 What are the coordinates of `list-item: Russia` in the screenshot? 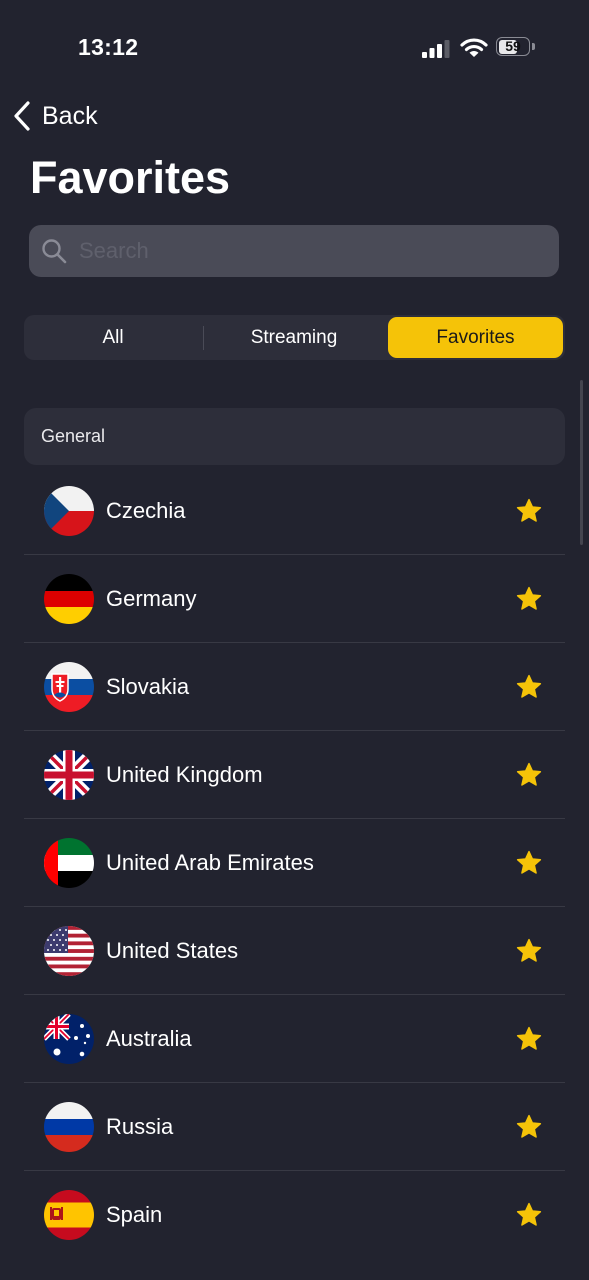 It's located at (294, 1127).